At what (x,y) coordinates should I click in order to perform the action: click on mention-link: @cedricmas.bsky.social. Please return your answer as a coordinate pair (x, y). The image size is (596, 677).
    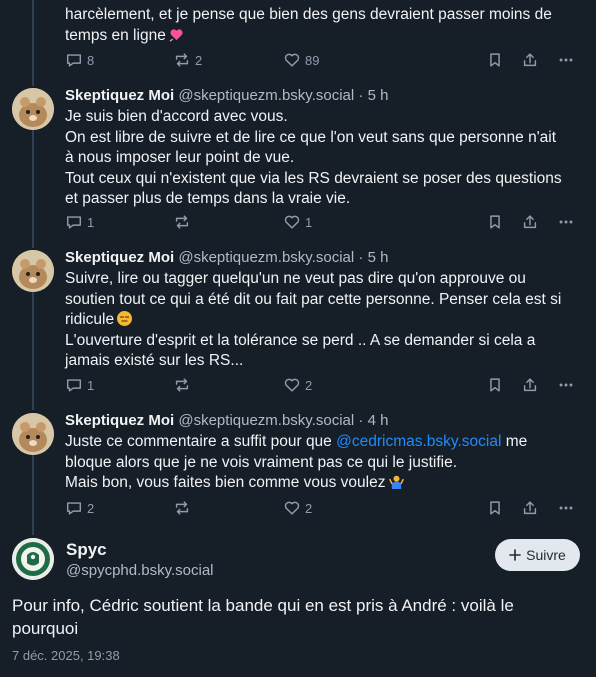
    Looking at the image, I should click on (418, 441).